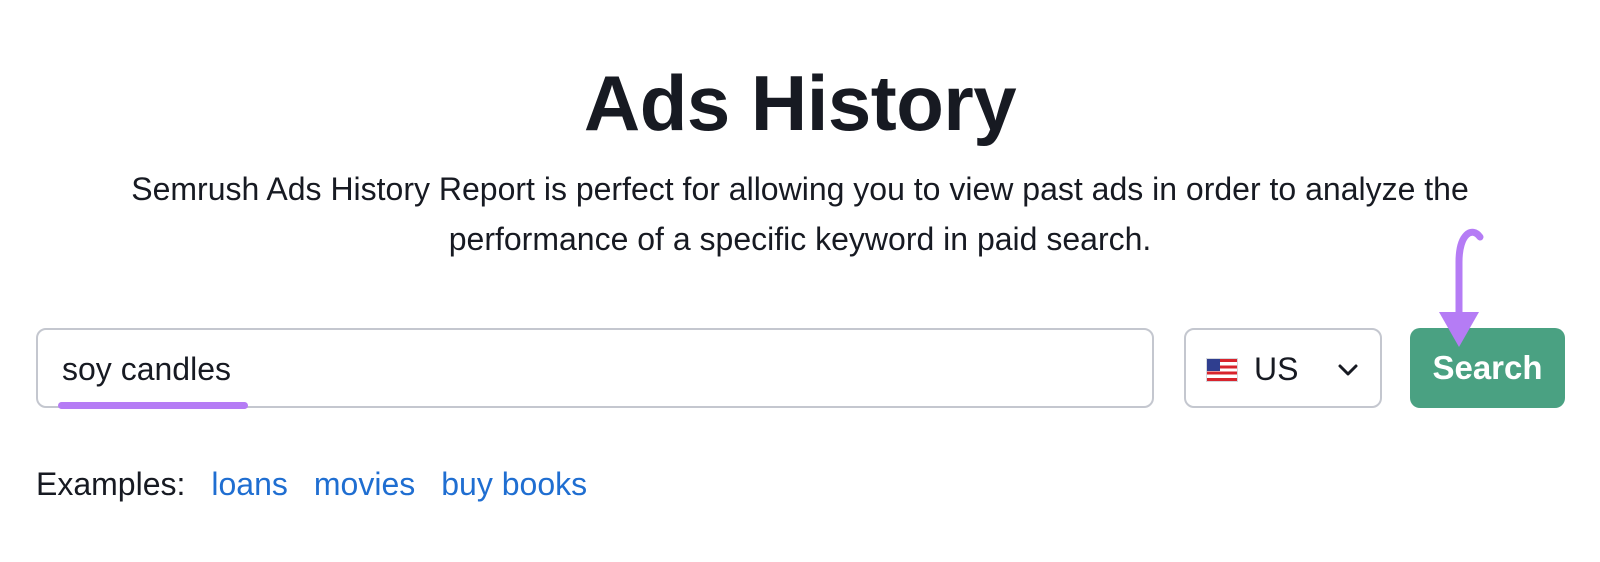 This screenshot has width=1600, height=562. I want to click on country-select: US, so click(1283, 368).